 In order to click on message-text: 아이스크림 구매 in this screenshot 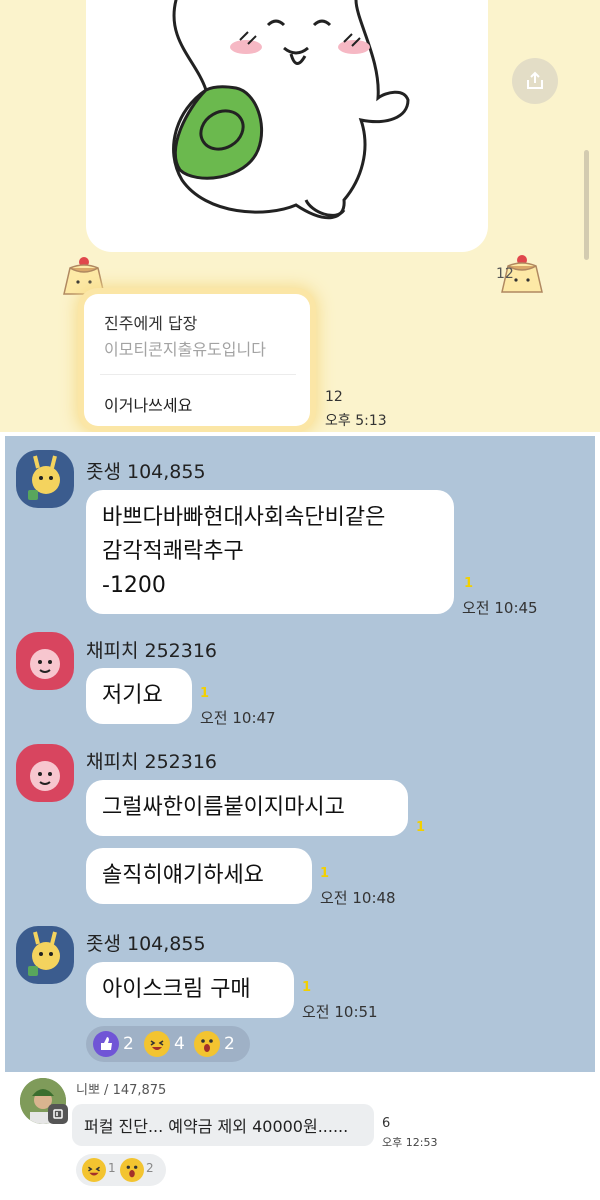, I will do `click(176, 989)`.